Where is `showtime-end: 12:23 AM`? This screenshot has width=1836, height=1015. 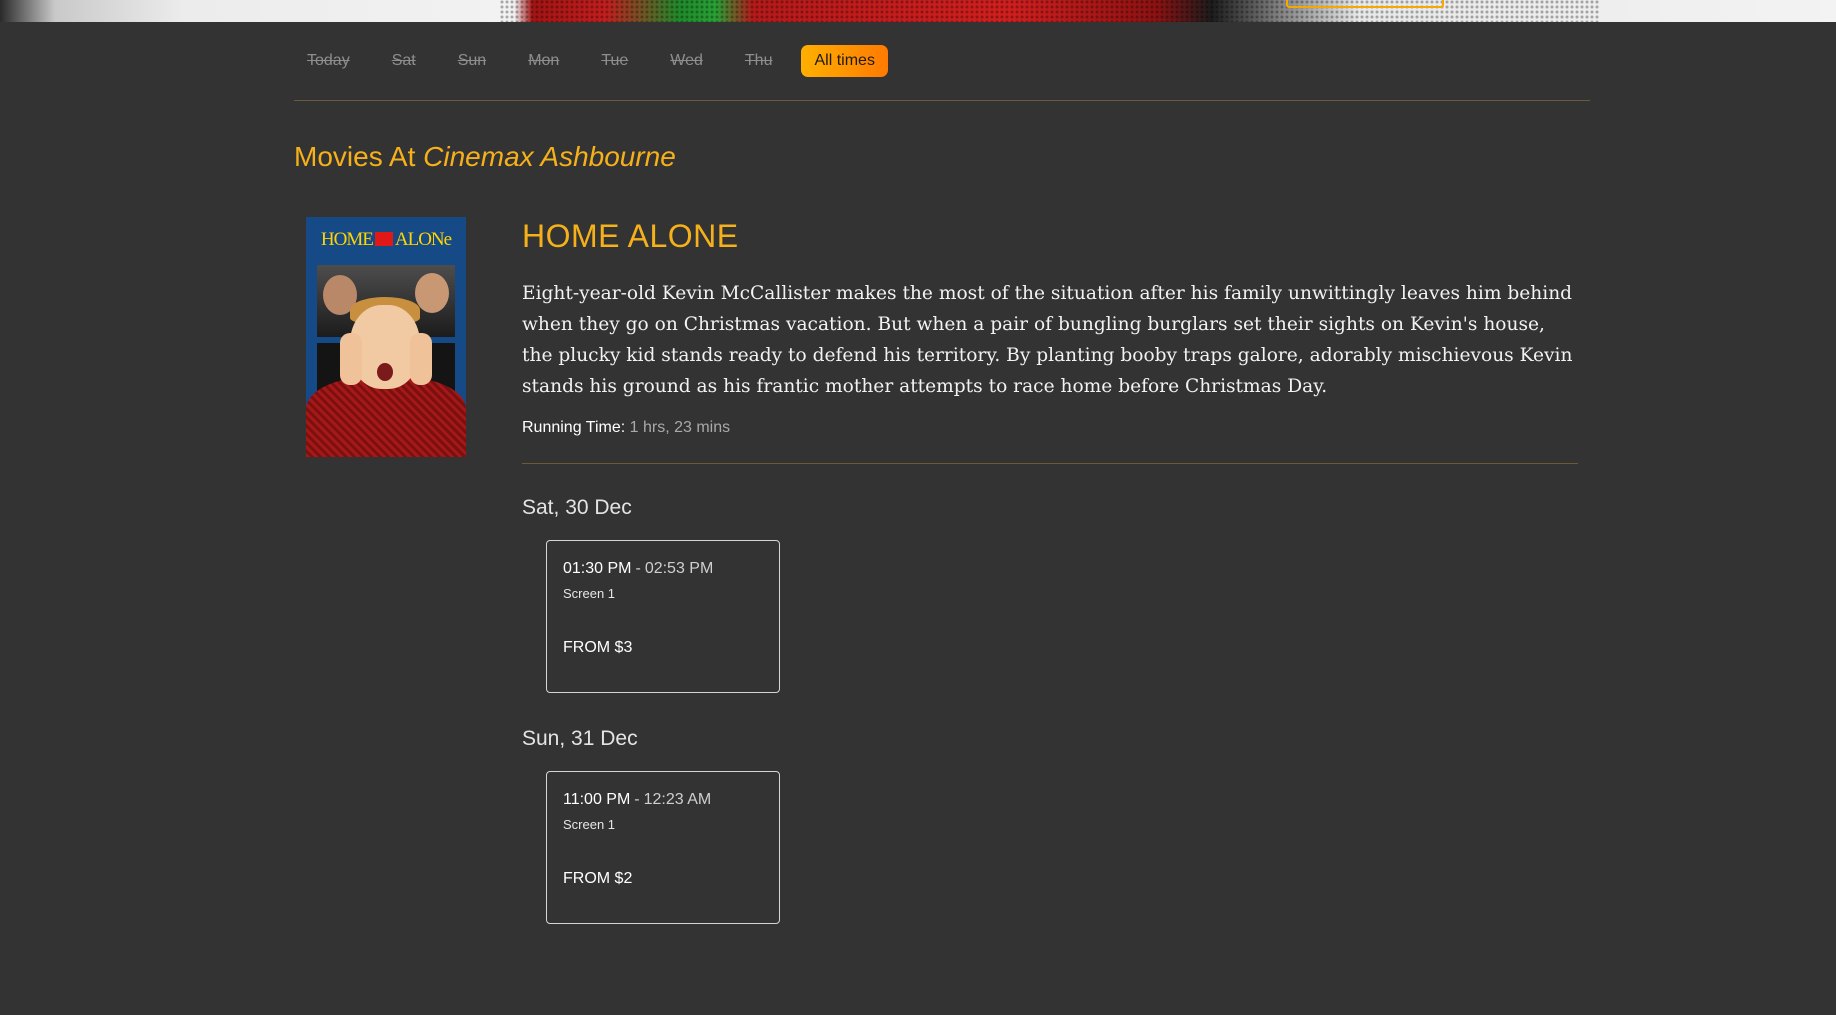 showtime-end: 12:23 AM is located at coordinates (677, 799).